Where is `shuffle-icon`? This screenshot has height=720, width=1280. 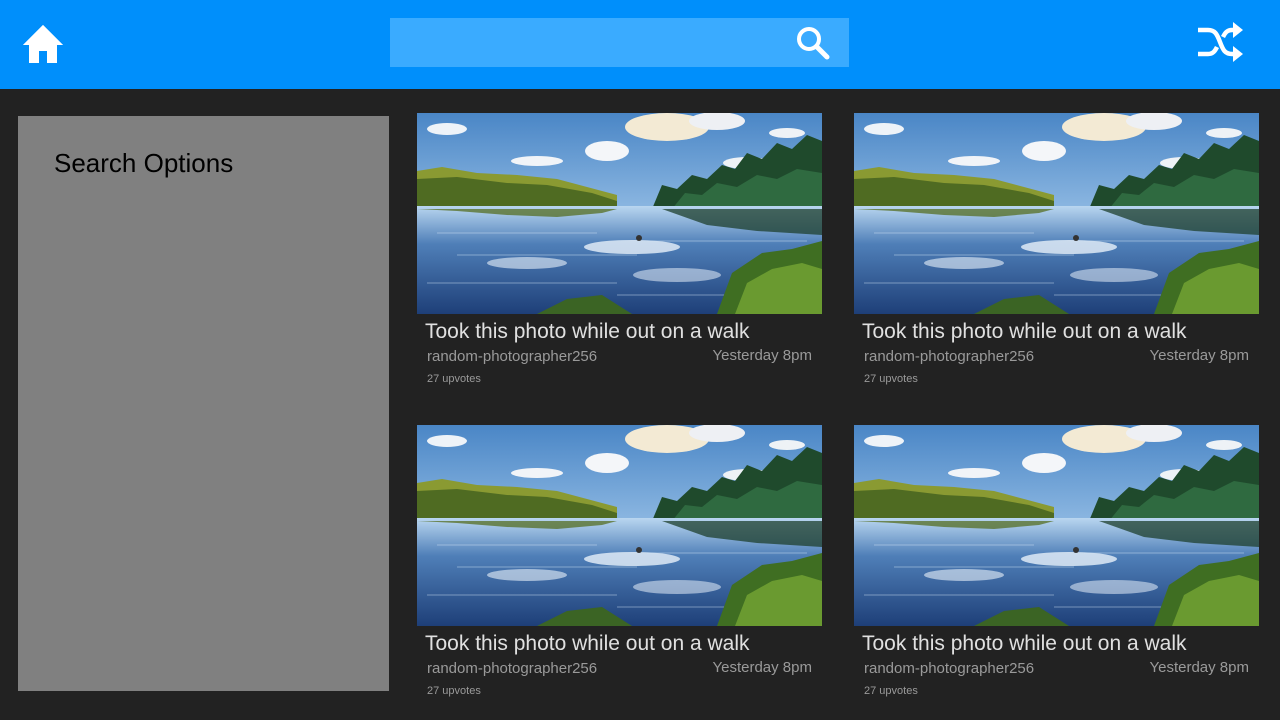
shuffle-icon is located at coordinates (1220, 42).